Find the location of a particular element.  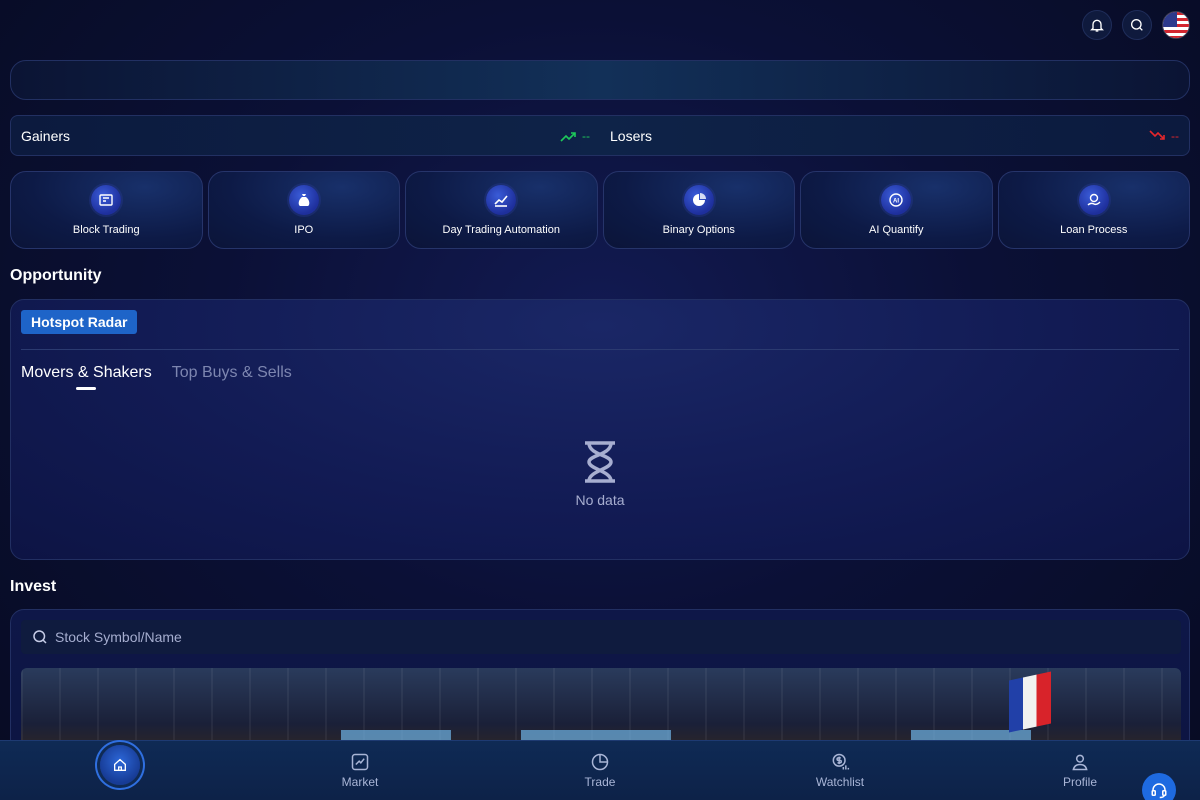

customer-support-button is located at coordinates (1159, 786).